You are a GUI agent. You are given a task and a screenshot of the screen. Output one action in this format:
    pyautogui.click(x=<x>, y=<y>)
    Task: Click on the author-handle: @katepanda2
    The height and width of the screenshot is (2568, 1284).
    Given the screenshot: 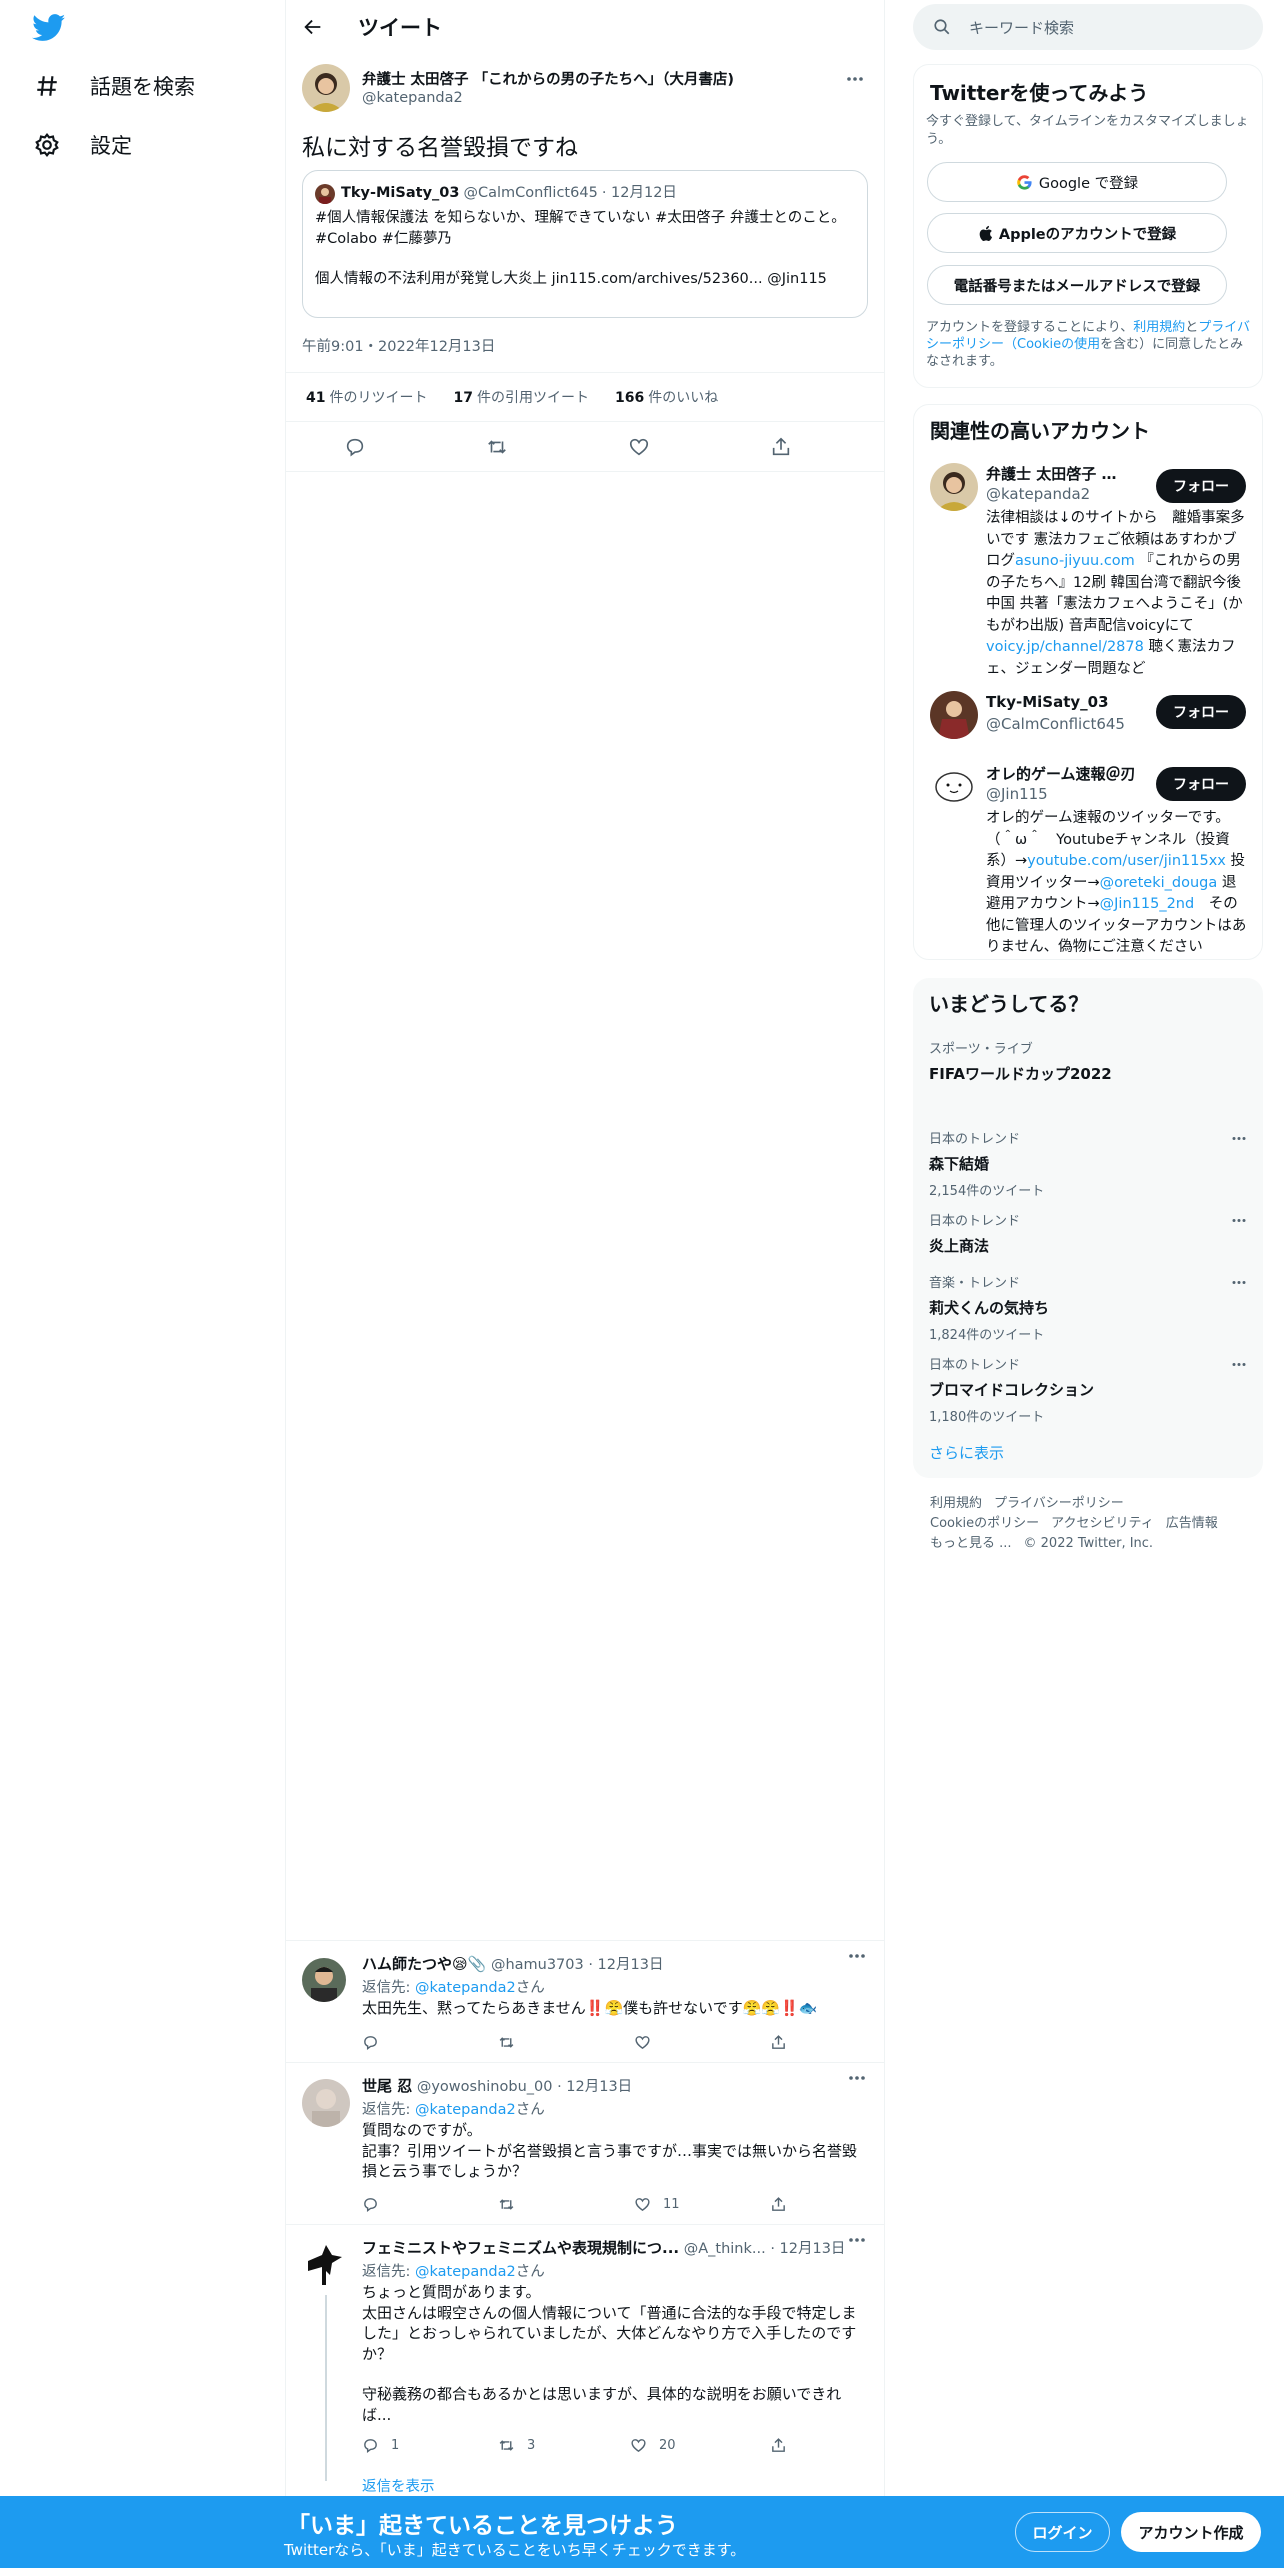 What is the action you would take?
    pyautogui.click(x=412, y=98)
    